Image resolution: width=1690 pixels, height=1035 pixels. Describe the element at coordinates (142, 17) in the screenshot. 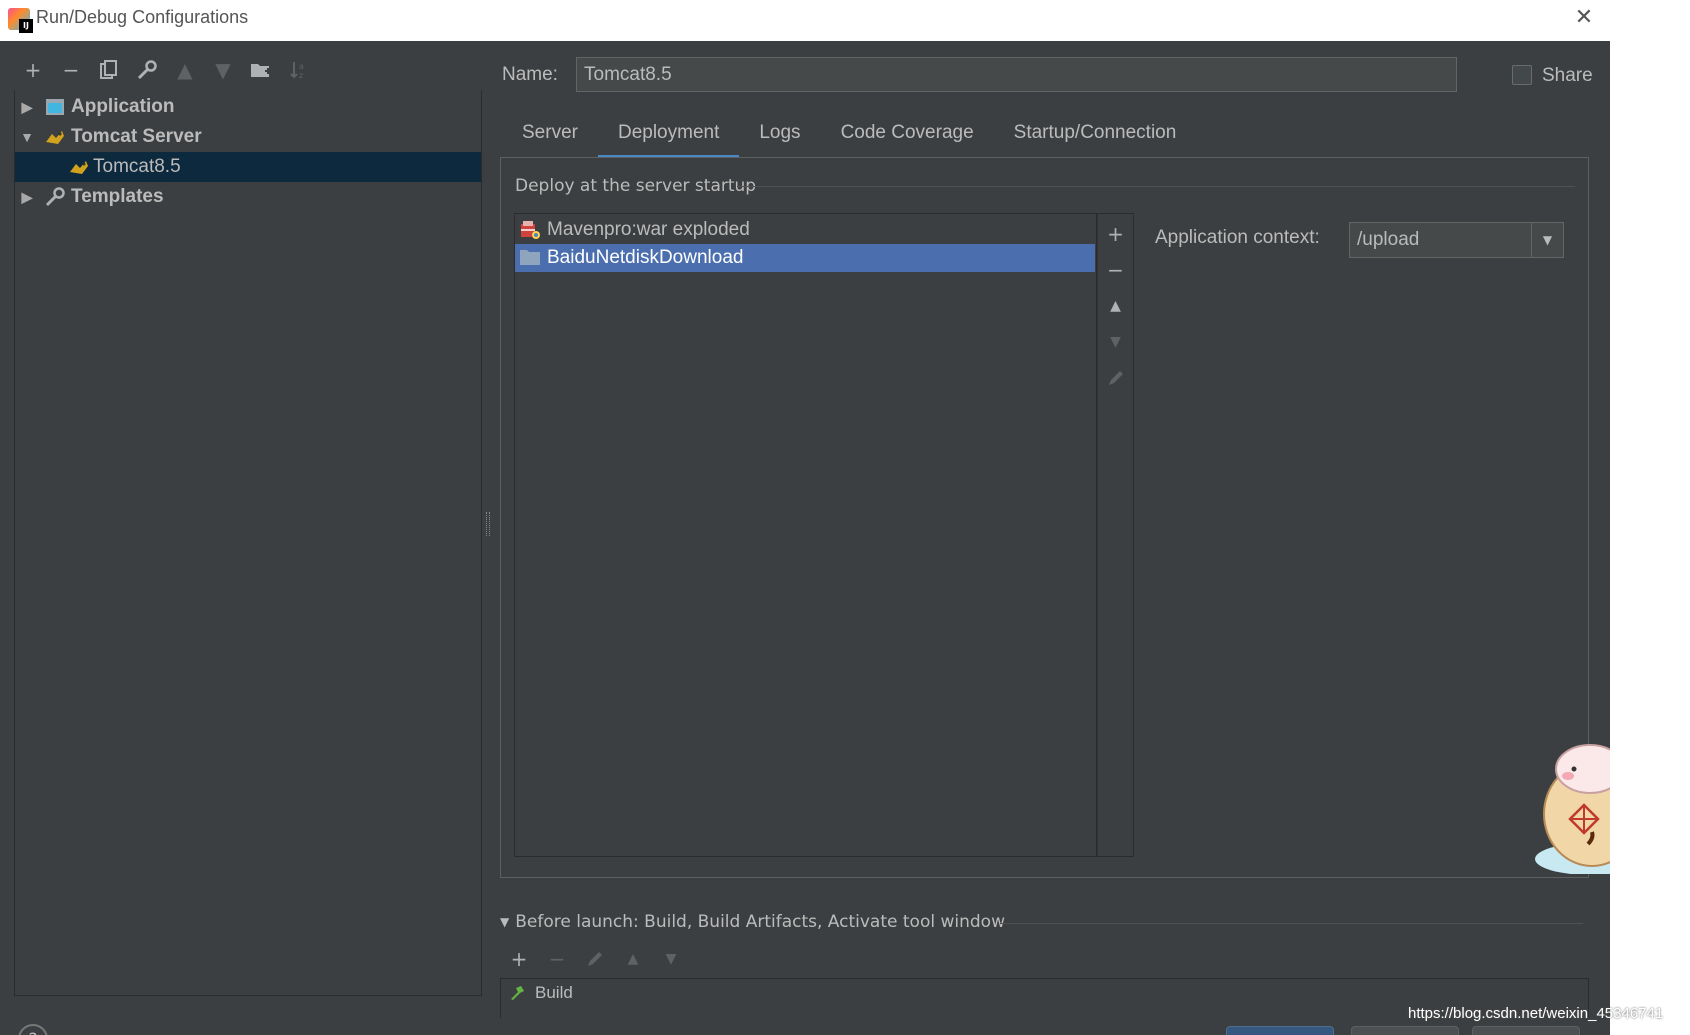

I see `window-title: Run/Debug Configurations` at that location.